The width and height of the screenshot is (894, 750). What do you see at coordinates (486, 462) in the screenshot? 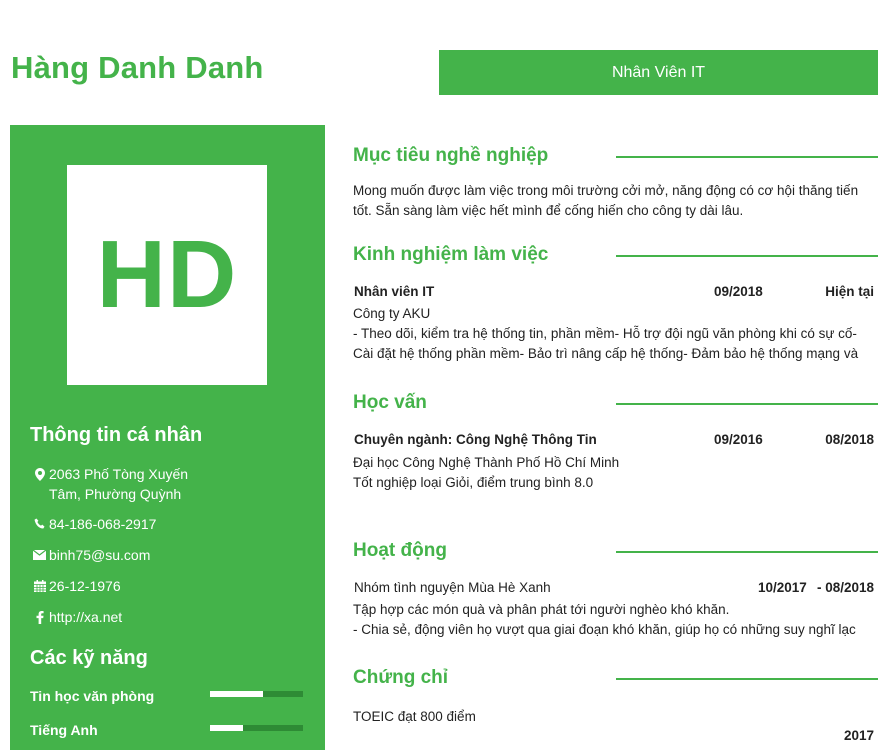
I see `education-school: Đại học Công Nghệ Thành Phố Hồ Chí Minh` at bounding box center [486, 462].